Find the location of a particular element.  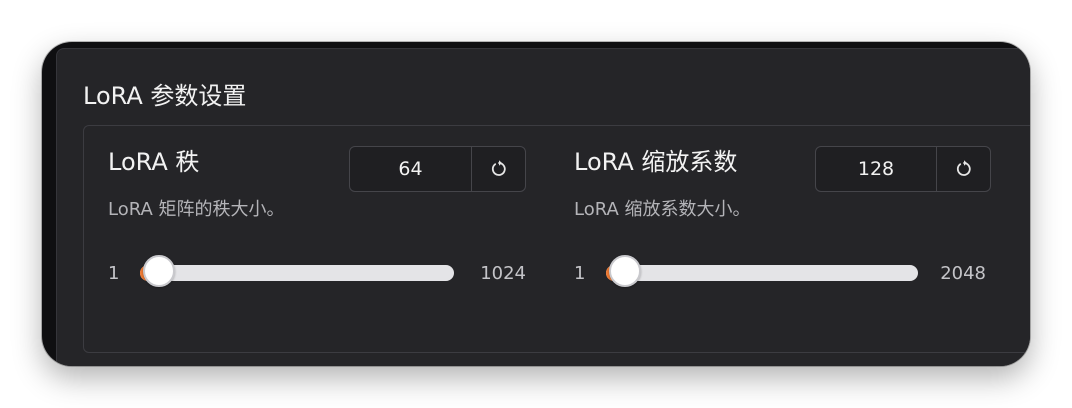

rank-slider-thumb is located at coordinates (159, 271).